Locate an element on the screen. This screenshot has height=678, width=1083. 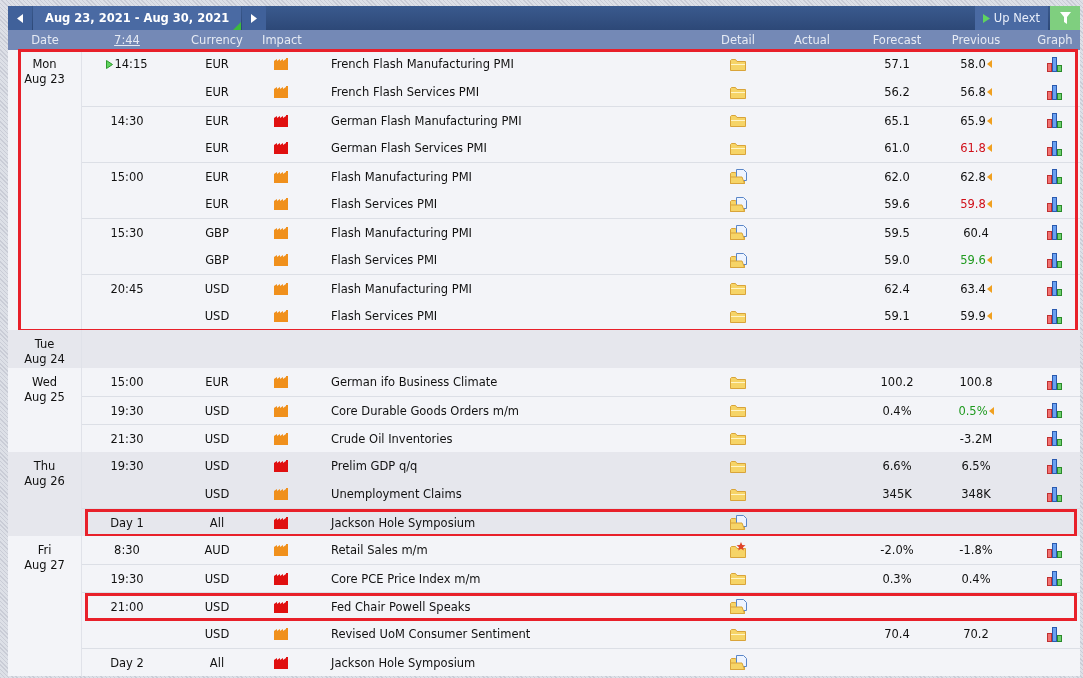
previous-value: 348K is located at coordinates (976, 494).